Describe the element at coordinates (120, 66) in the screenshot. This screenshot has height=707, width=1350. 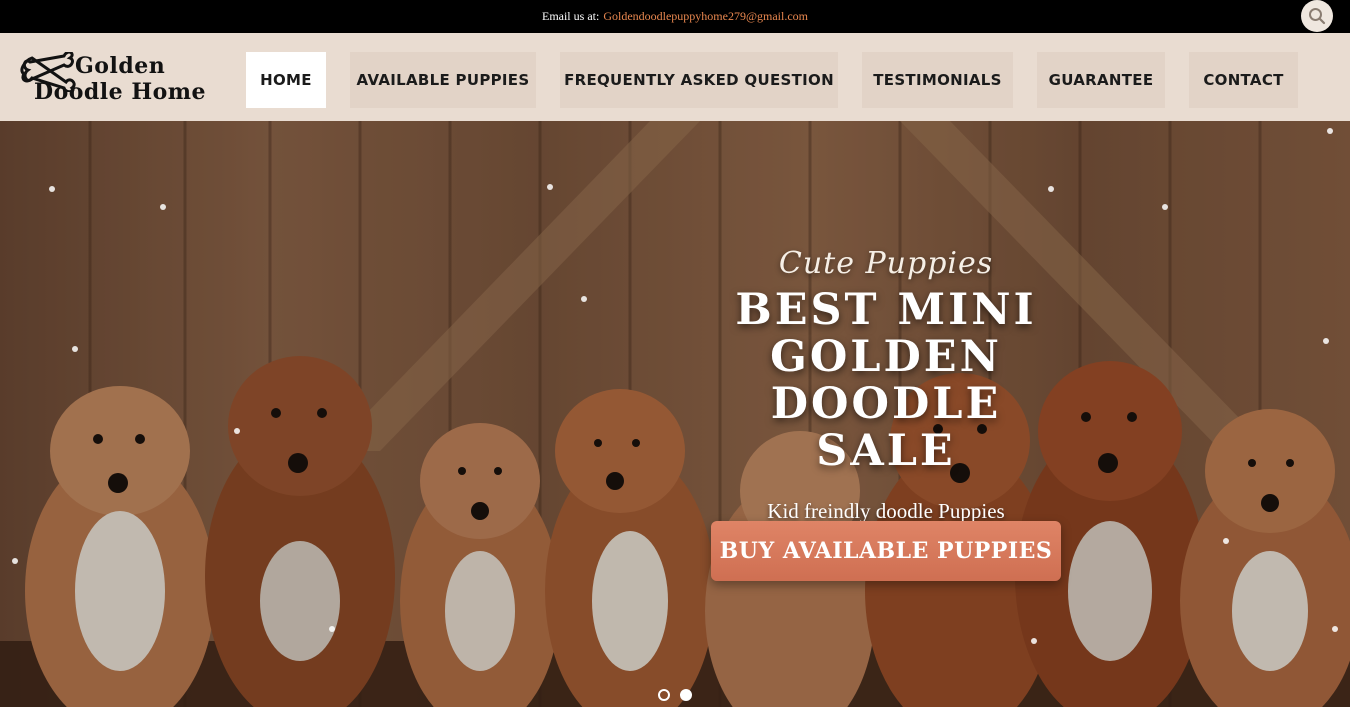
I see `logo-text-line1: Golden` at that location.